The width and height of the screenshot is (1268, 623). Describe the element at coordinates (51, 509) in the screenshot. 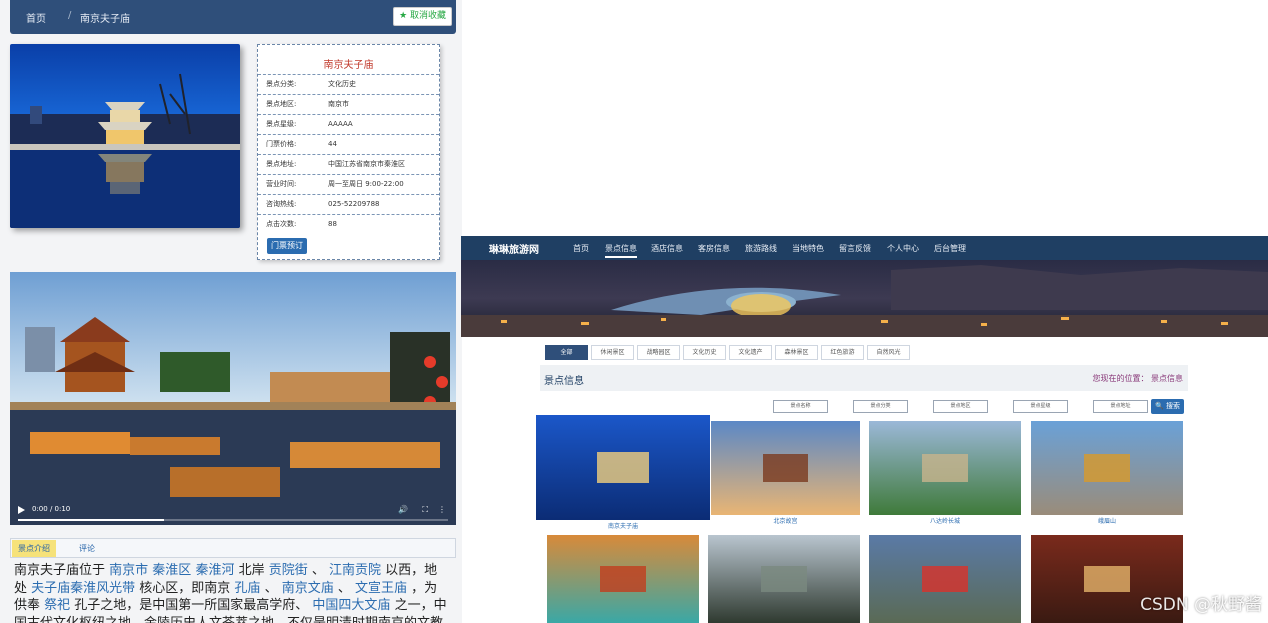

I see `video-time: 0:00 / 0:10` at that location.